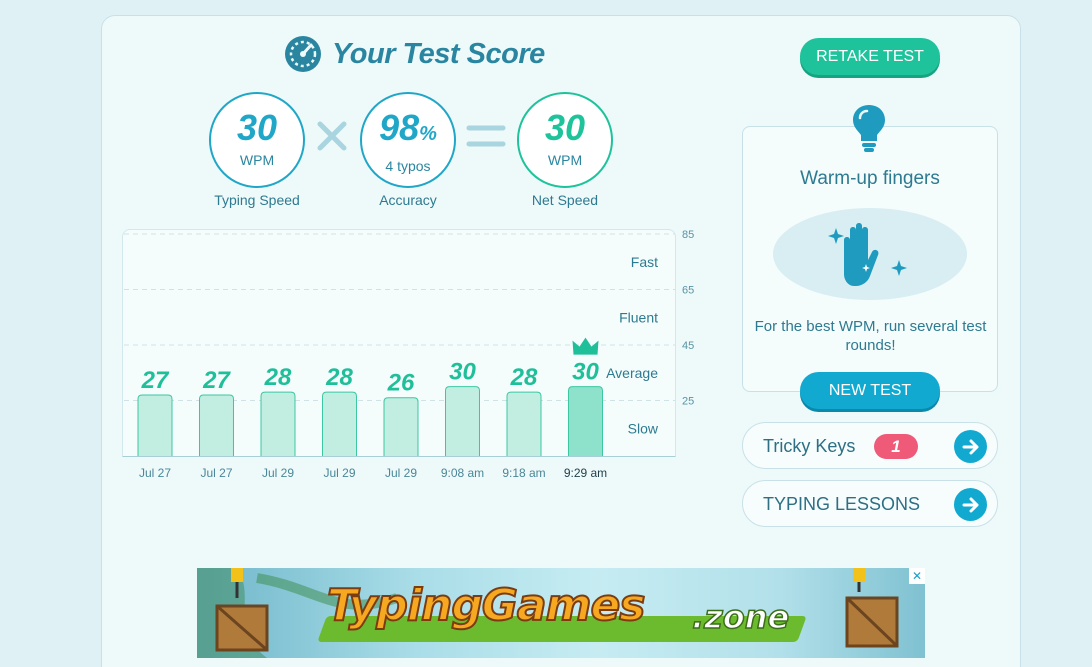  What do you see at coordinates (585, 473) in the screenshot?
I see `x-tick-label: 9:29 am` at bounding box center [585, 473].